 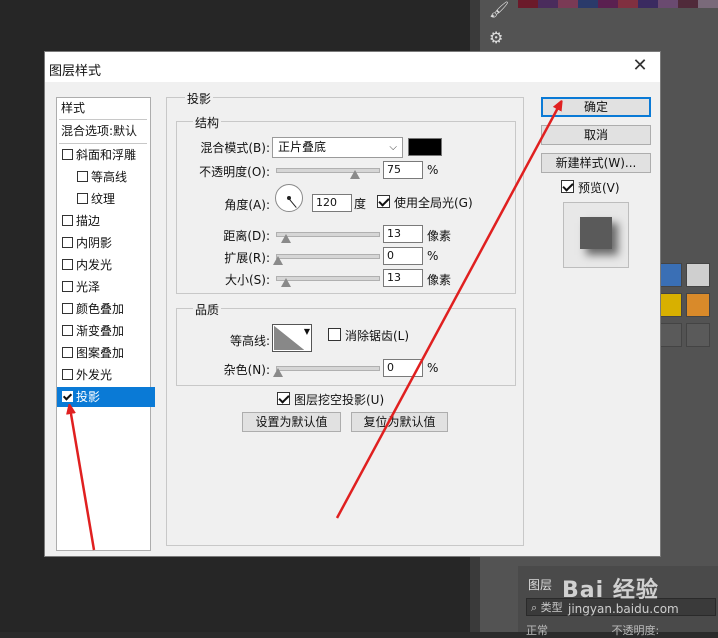 What do you see at coordinates (83, 479) in the screenshot?
I see `annotation-arrow-drop-shadow` at bounding box center [83, 479].